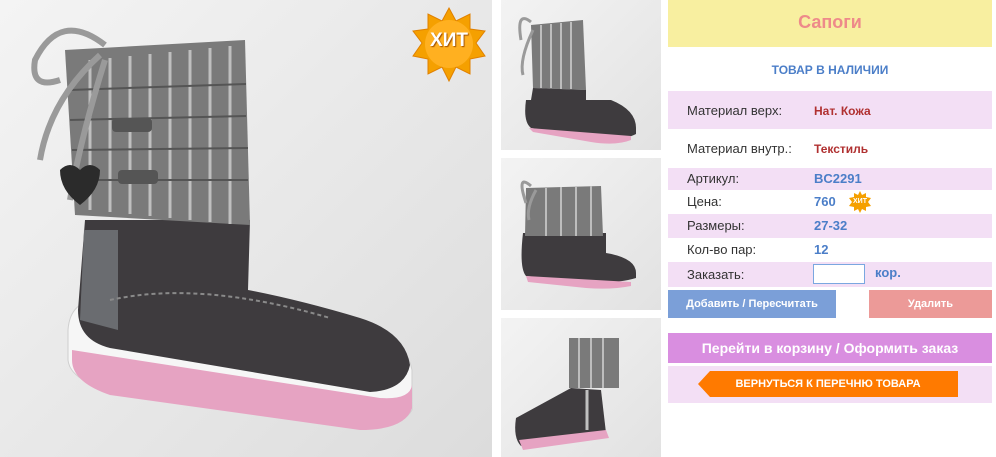 Image resolution: width=996 pixels, height=457 pixels. What do you see at coordinates (830, 250) in the screenshot?
I see `spec-row-pairs: Кол-во пар: 12` at bounding box center [830, 250].